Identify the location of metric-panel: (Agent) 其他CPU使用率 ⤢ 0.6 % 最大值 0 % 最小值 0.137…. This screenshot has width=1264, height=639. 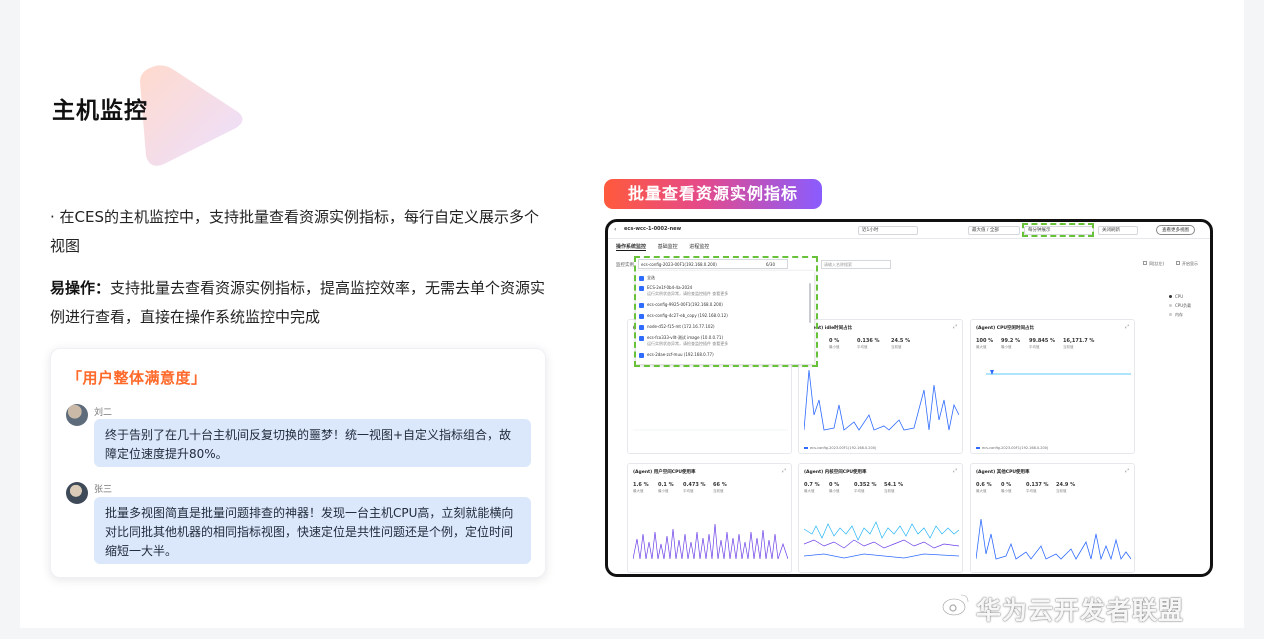
(1052, 518).